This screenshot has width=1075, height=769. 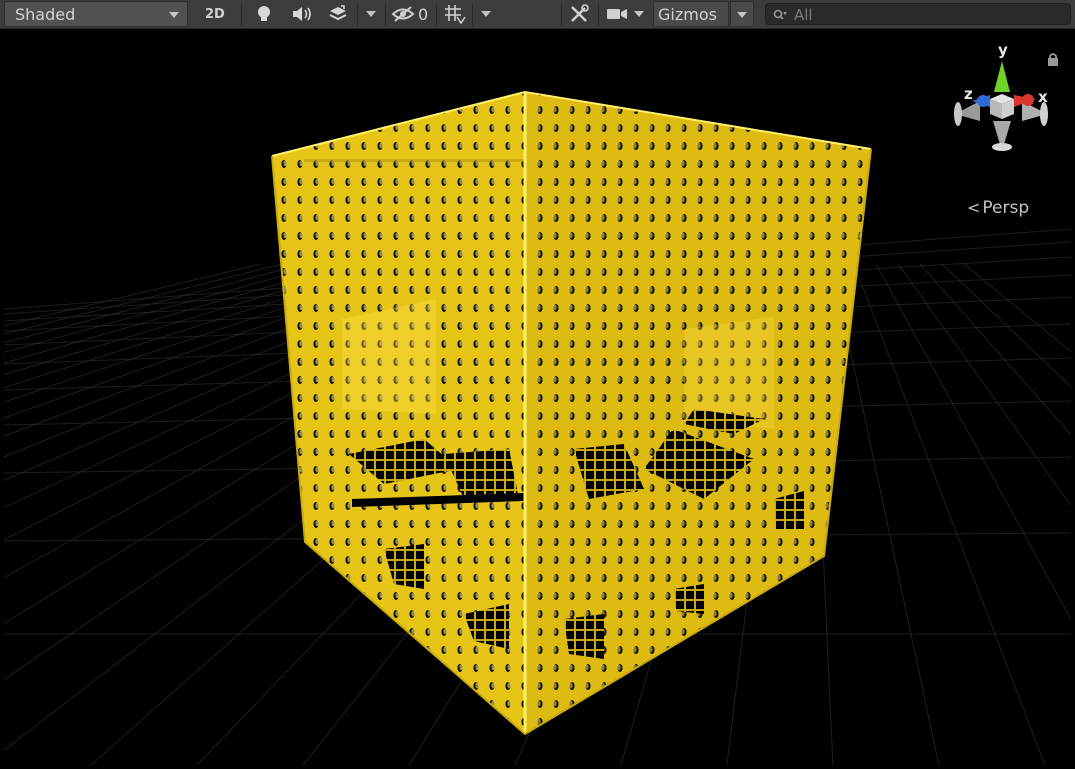 I want to click on layers-icon, so click(x=338, y=13).